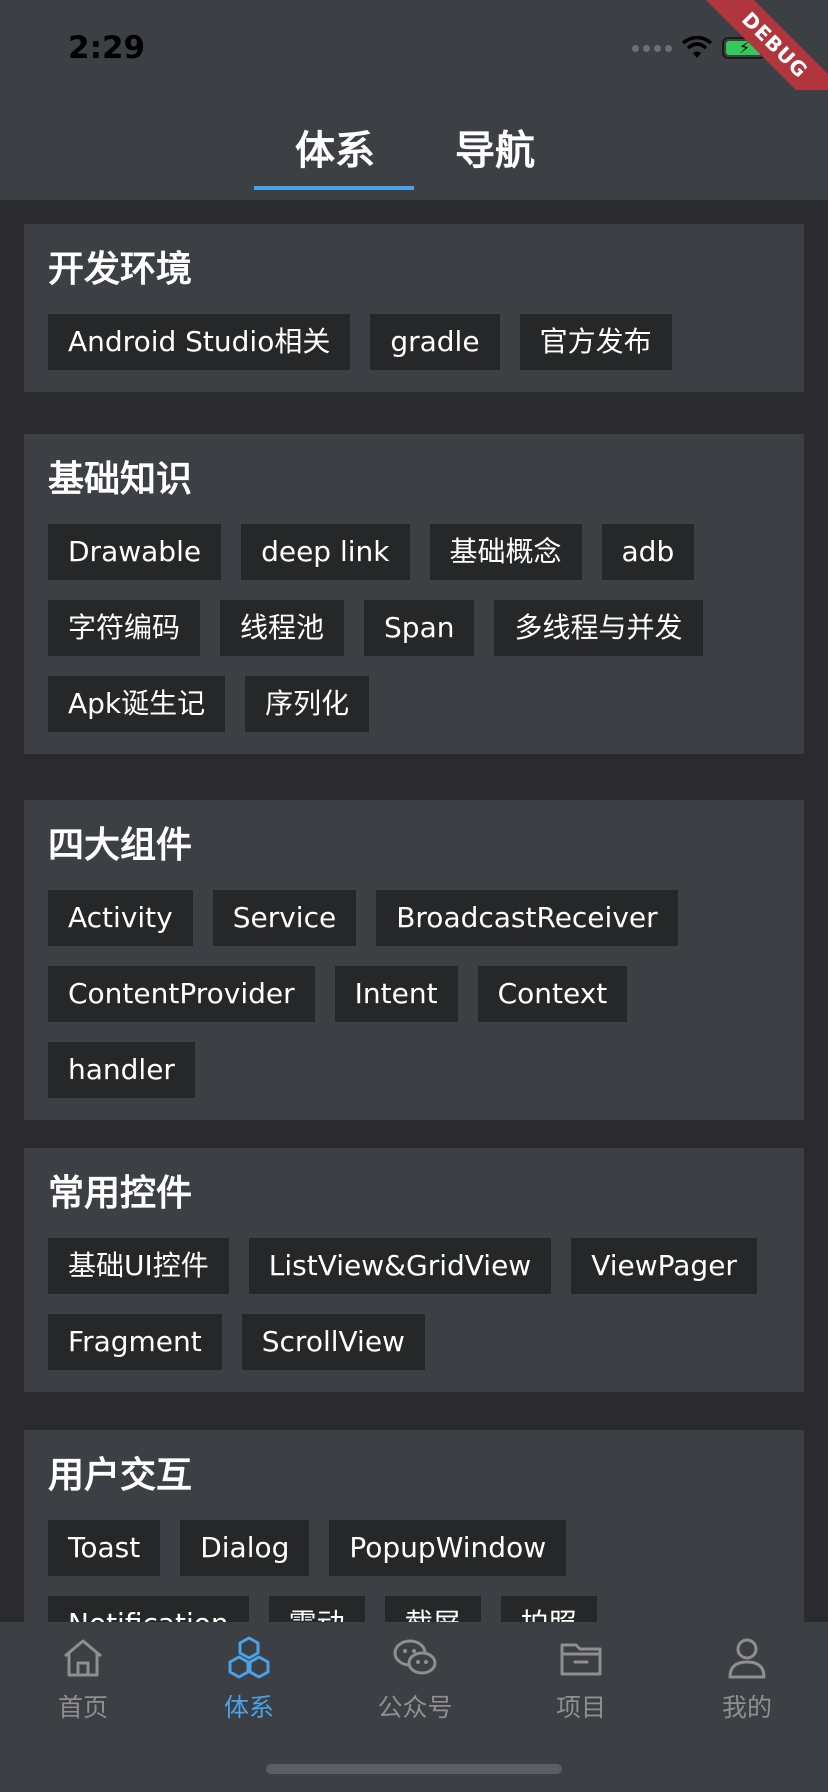 The height and width of the screenshot is (1792, 828). Describe the element at coordinates (744, 48) in the screenshot. I see `battery-icon: ⚡` at that location.